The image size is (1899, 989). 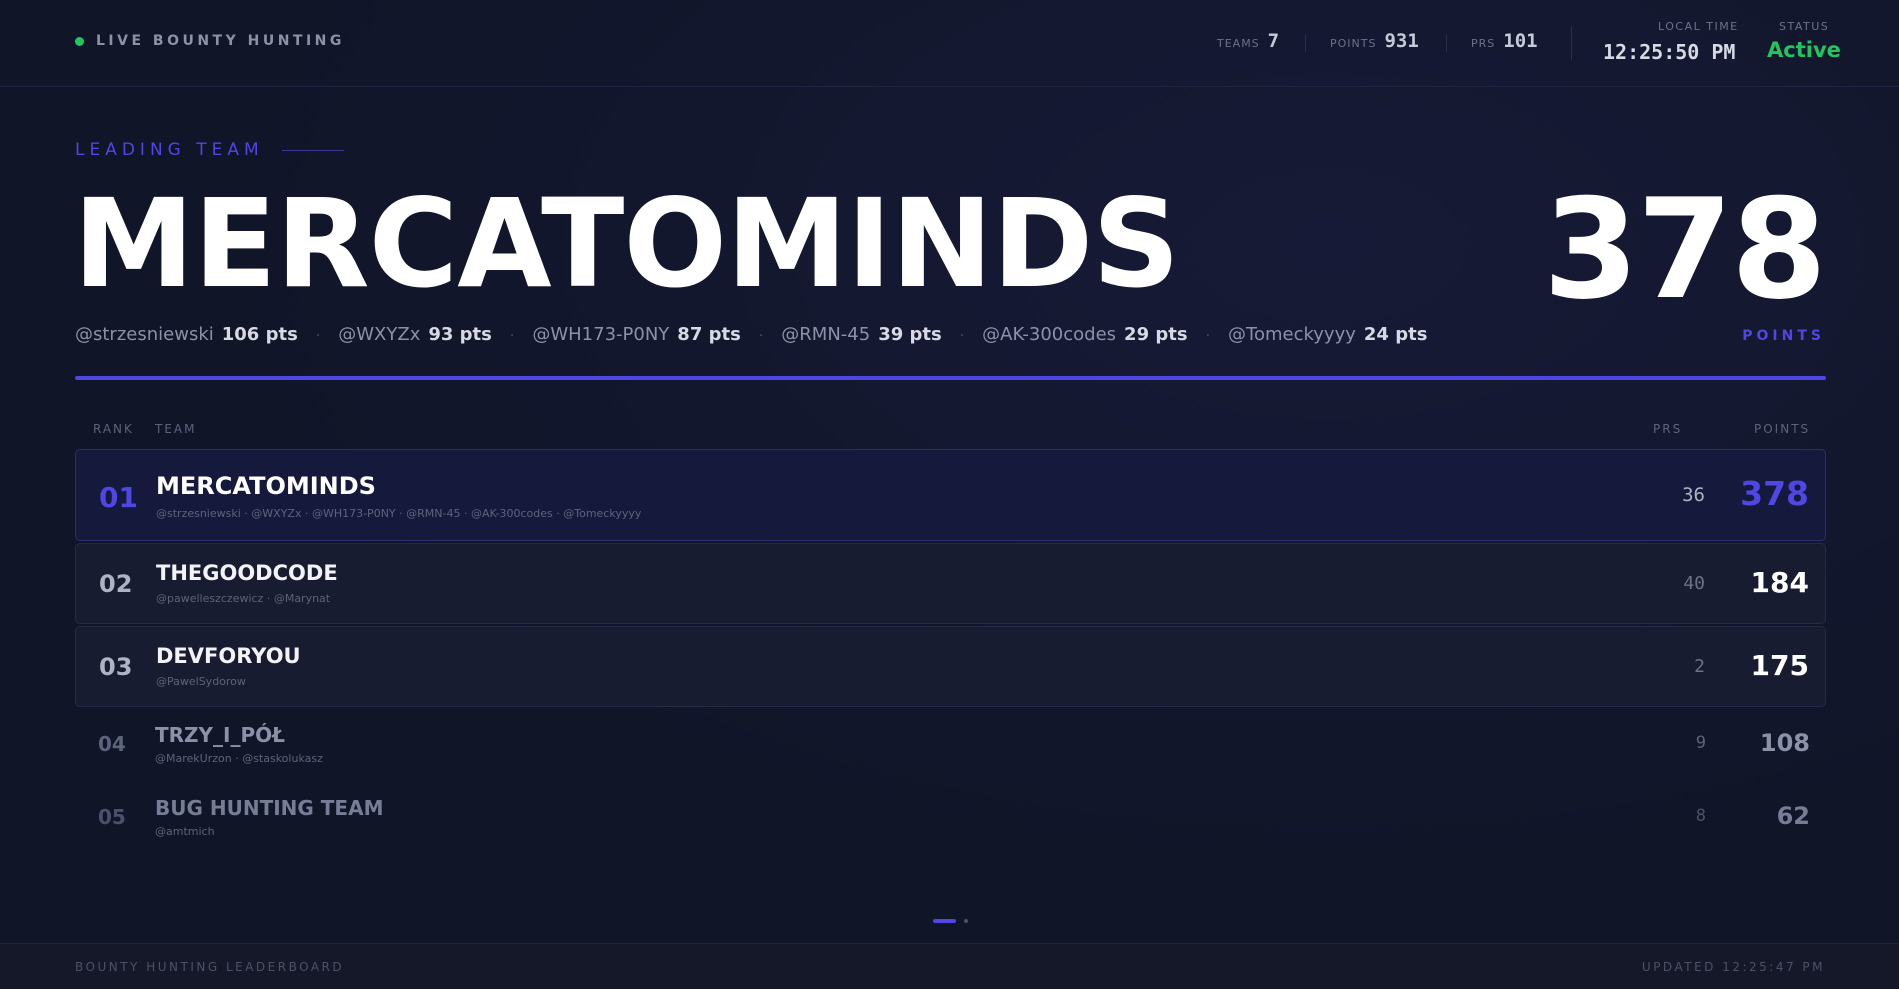 I want to click on row-rank: 02, so click(x=116, y=584).